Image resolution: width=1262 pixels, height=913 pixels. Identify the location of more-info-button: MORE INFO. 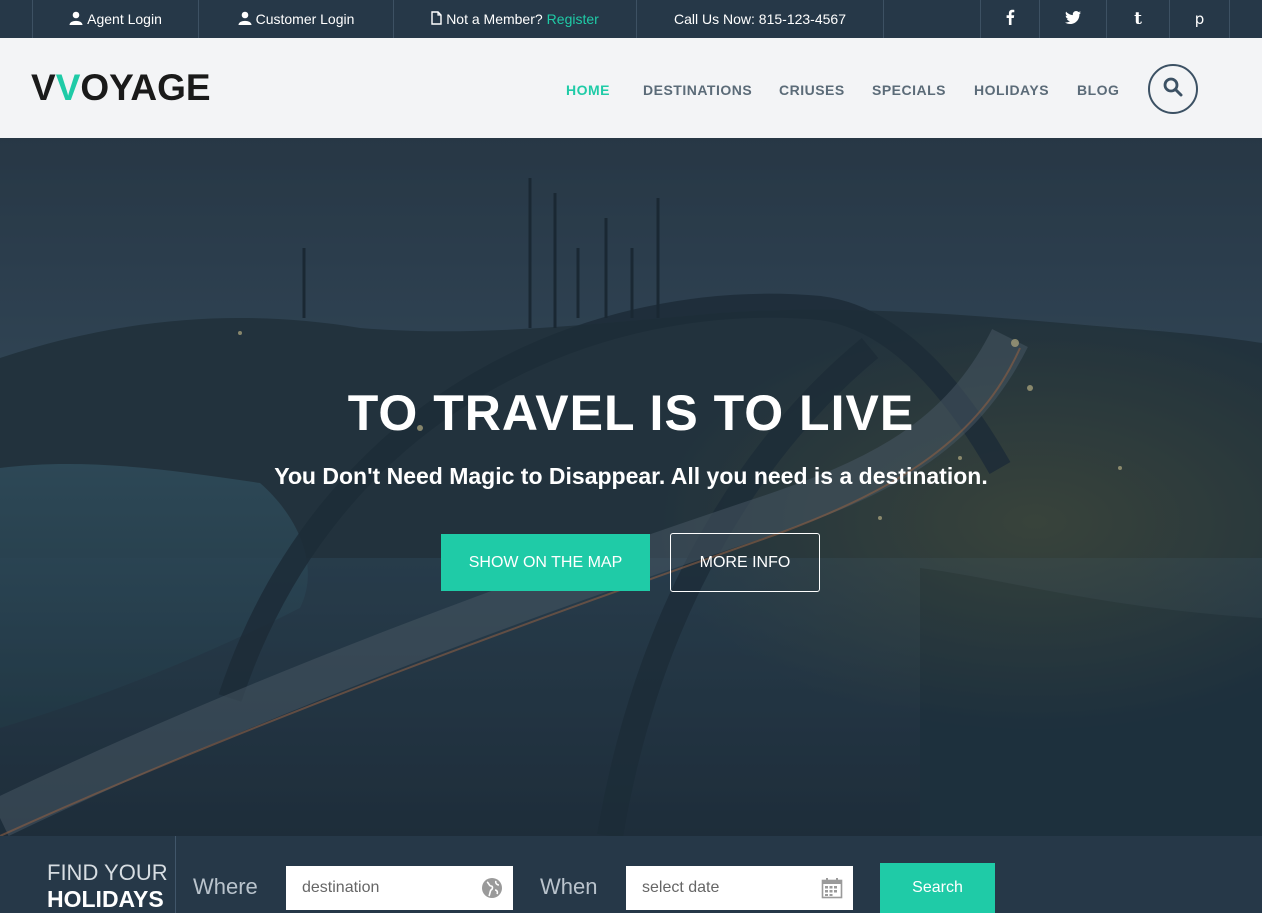
(745, 562).